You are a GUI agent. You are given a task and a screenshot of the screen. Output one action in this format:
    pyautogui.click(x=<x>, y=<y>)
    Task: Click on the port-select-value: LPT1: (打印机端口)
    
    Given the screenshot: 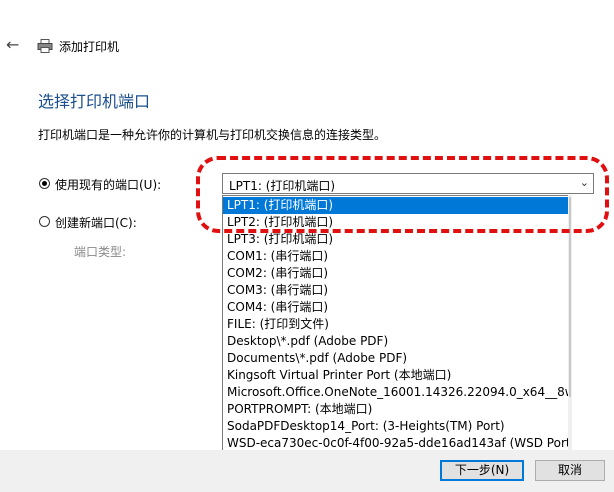 What is the action you would take?
    pyautogui.click(x=282, y=186)
    